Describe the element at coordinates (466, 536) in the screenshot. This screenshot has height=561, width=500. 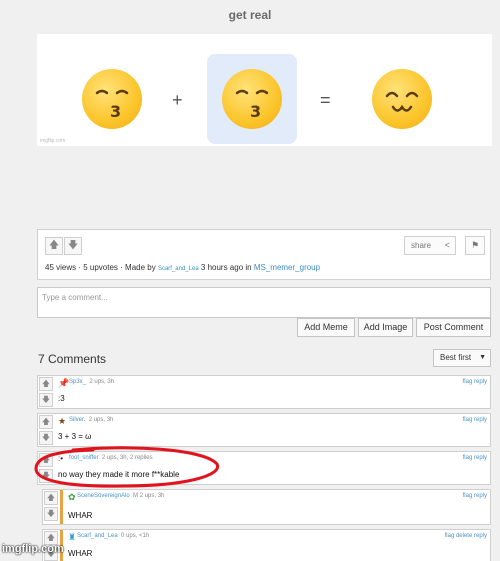
I see `comment-actions: flag delete reply` at that location.